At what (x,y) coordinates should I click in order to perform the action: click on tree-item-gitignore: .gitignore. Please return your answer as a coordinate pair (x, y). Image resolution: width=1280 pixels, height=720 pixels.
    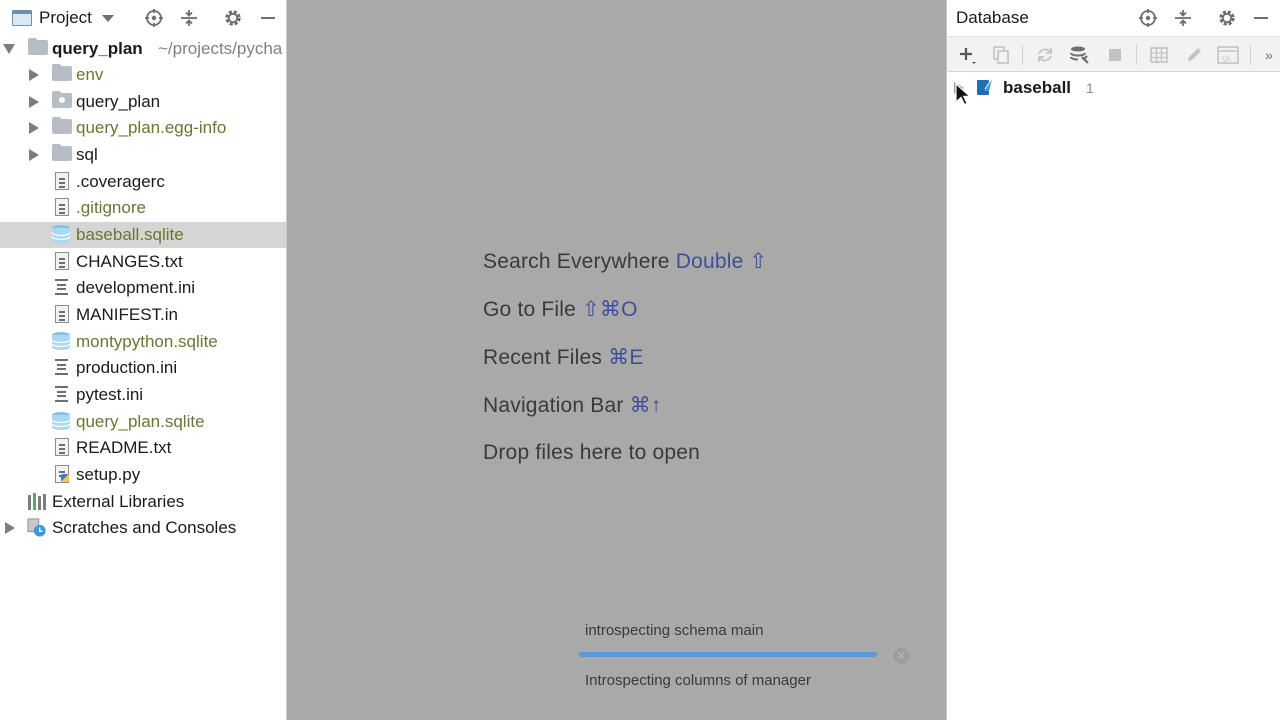
    Looking at the image, I should click on (143, 208).